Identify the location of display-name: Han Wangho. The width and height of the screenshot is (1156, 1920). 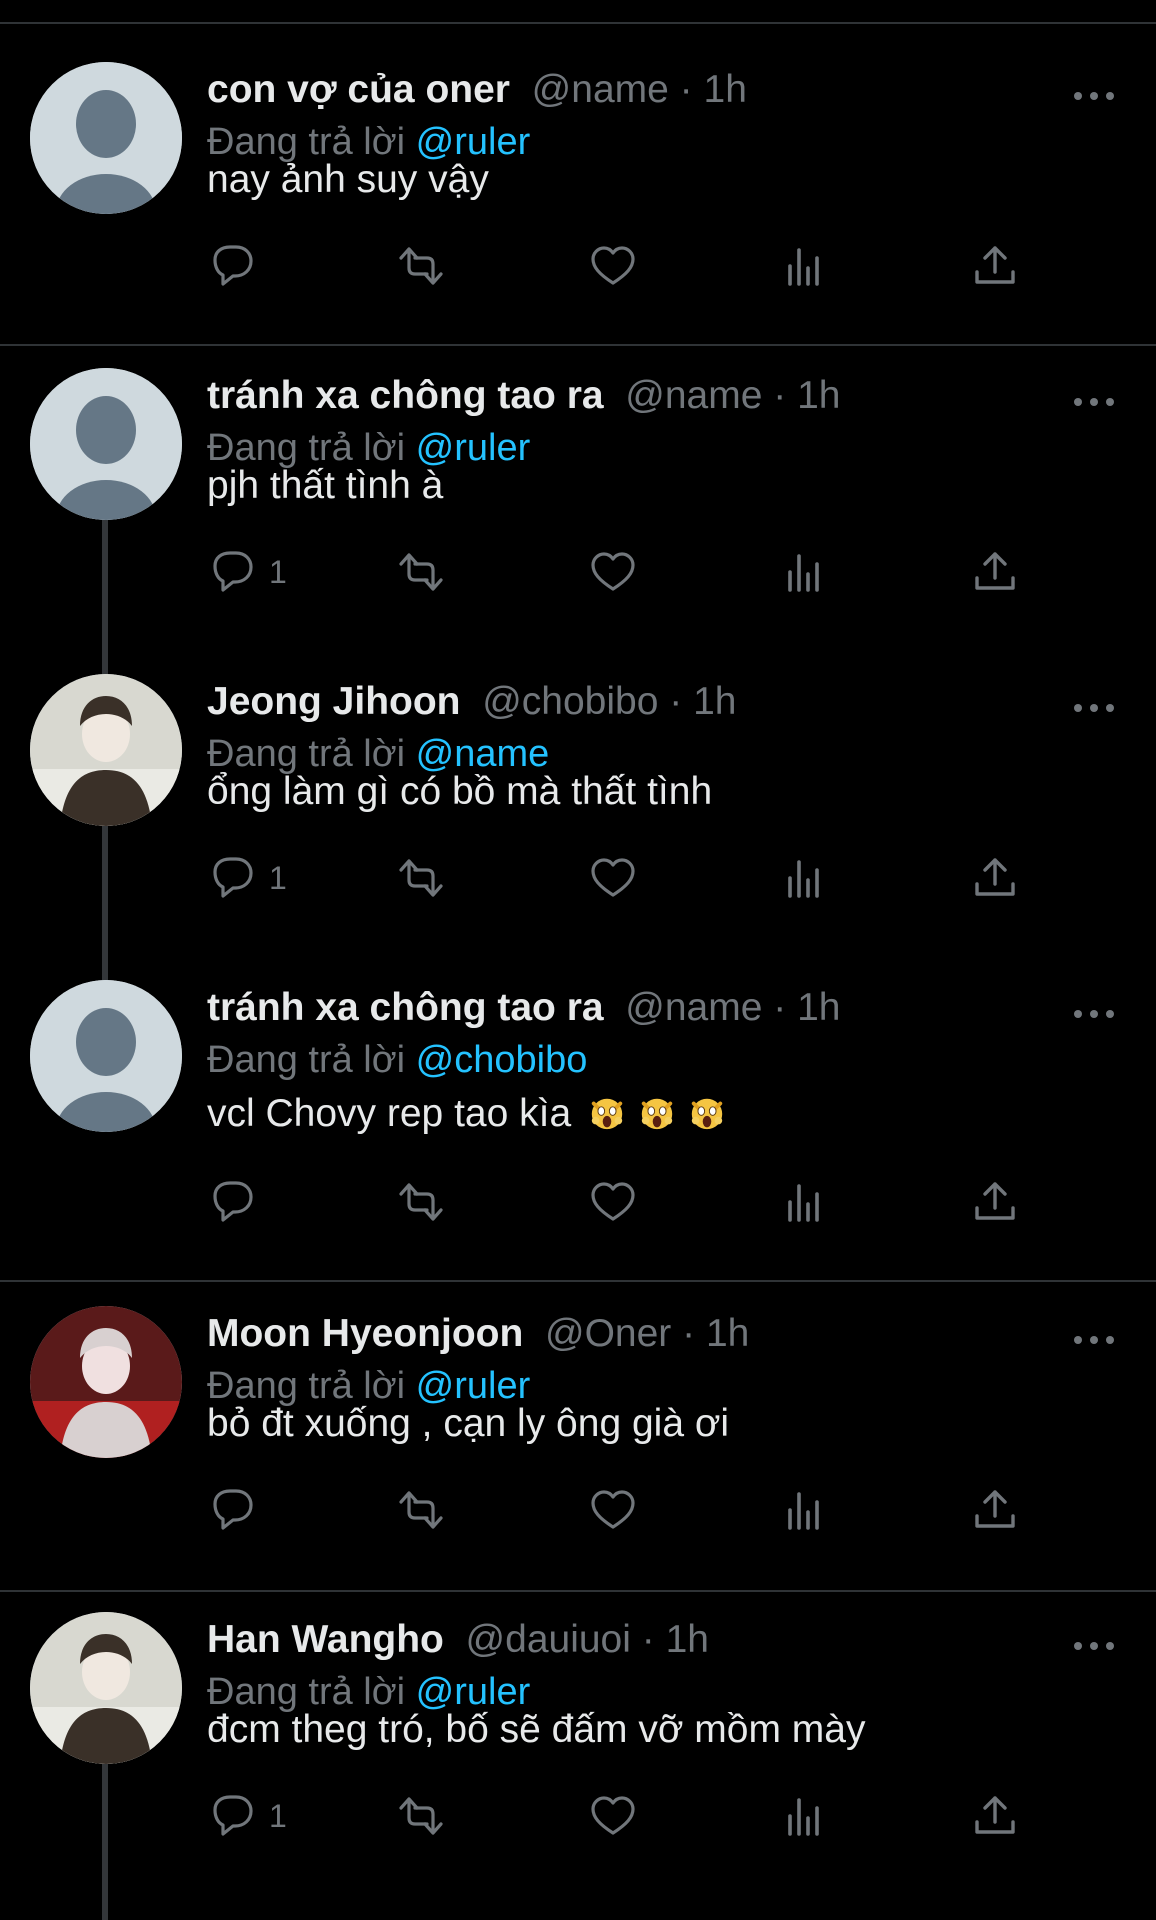
(325, 1639).